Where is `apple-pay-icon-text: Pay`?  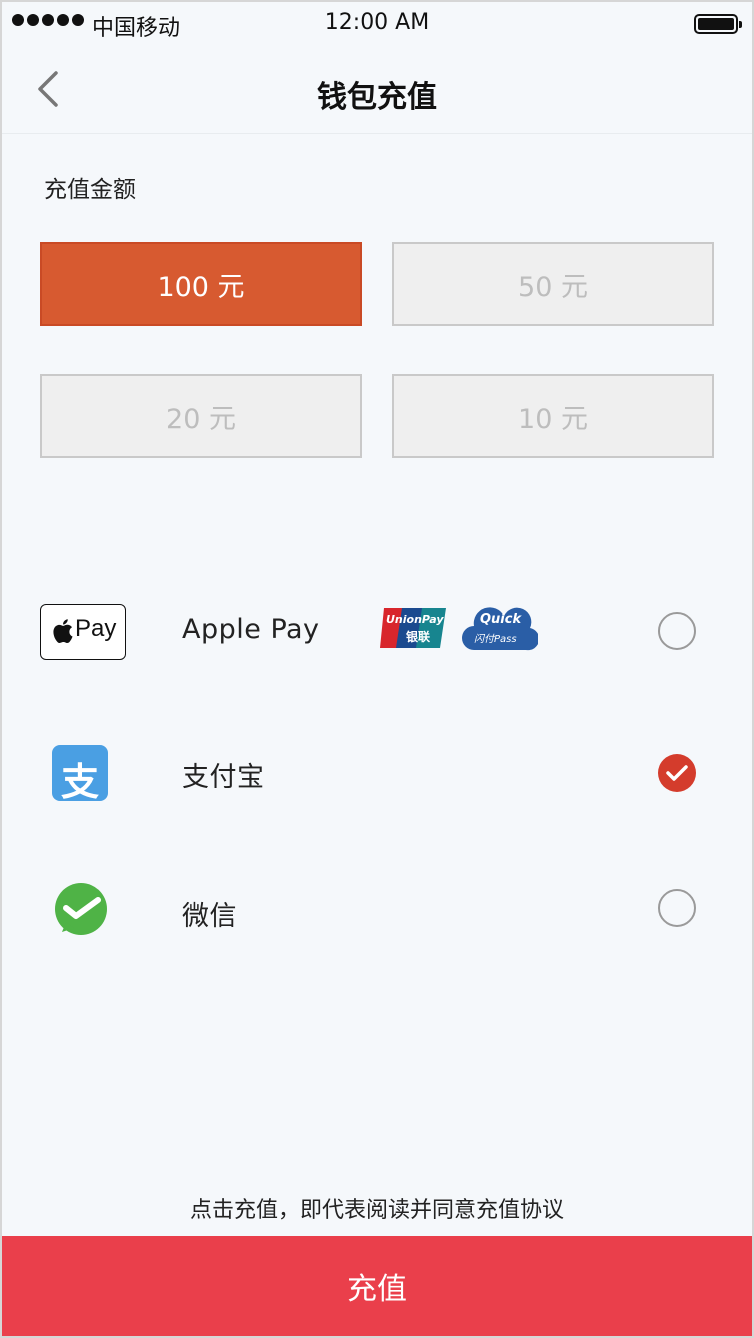
apple-pay-icon-text: Pay is located at coordinates (96, 628).